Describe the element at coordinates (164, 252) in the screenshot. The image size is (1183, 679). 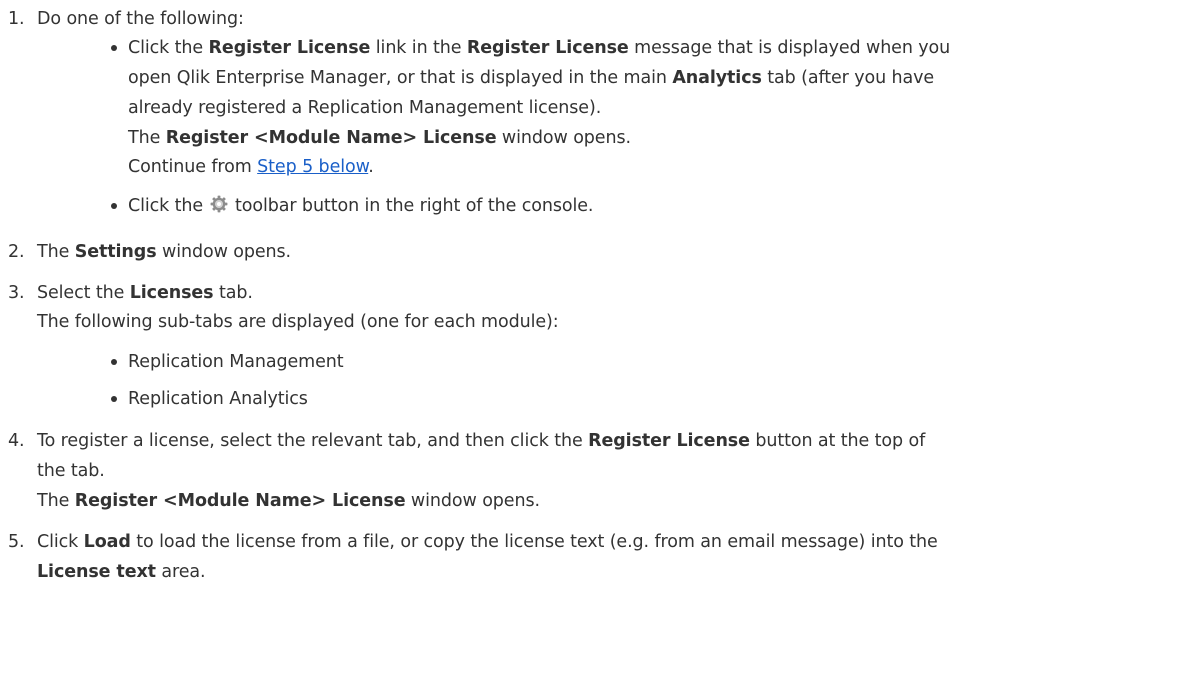
I see `step-2-text: The Settings window opens.` at that location.